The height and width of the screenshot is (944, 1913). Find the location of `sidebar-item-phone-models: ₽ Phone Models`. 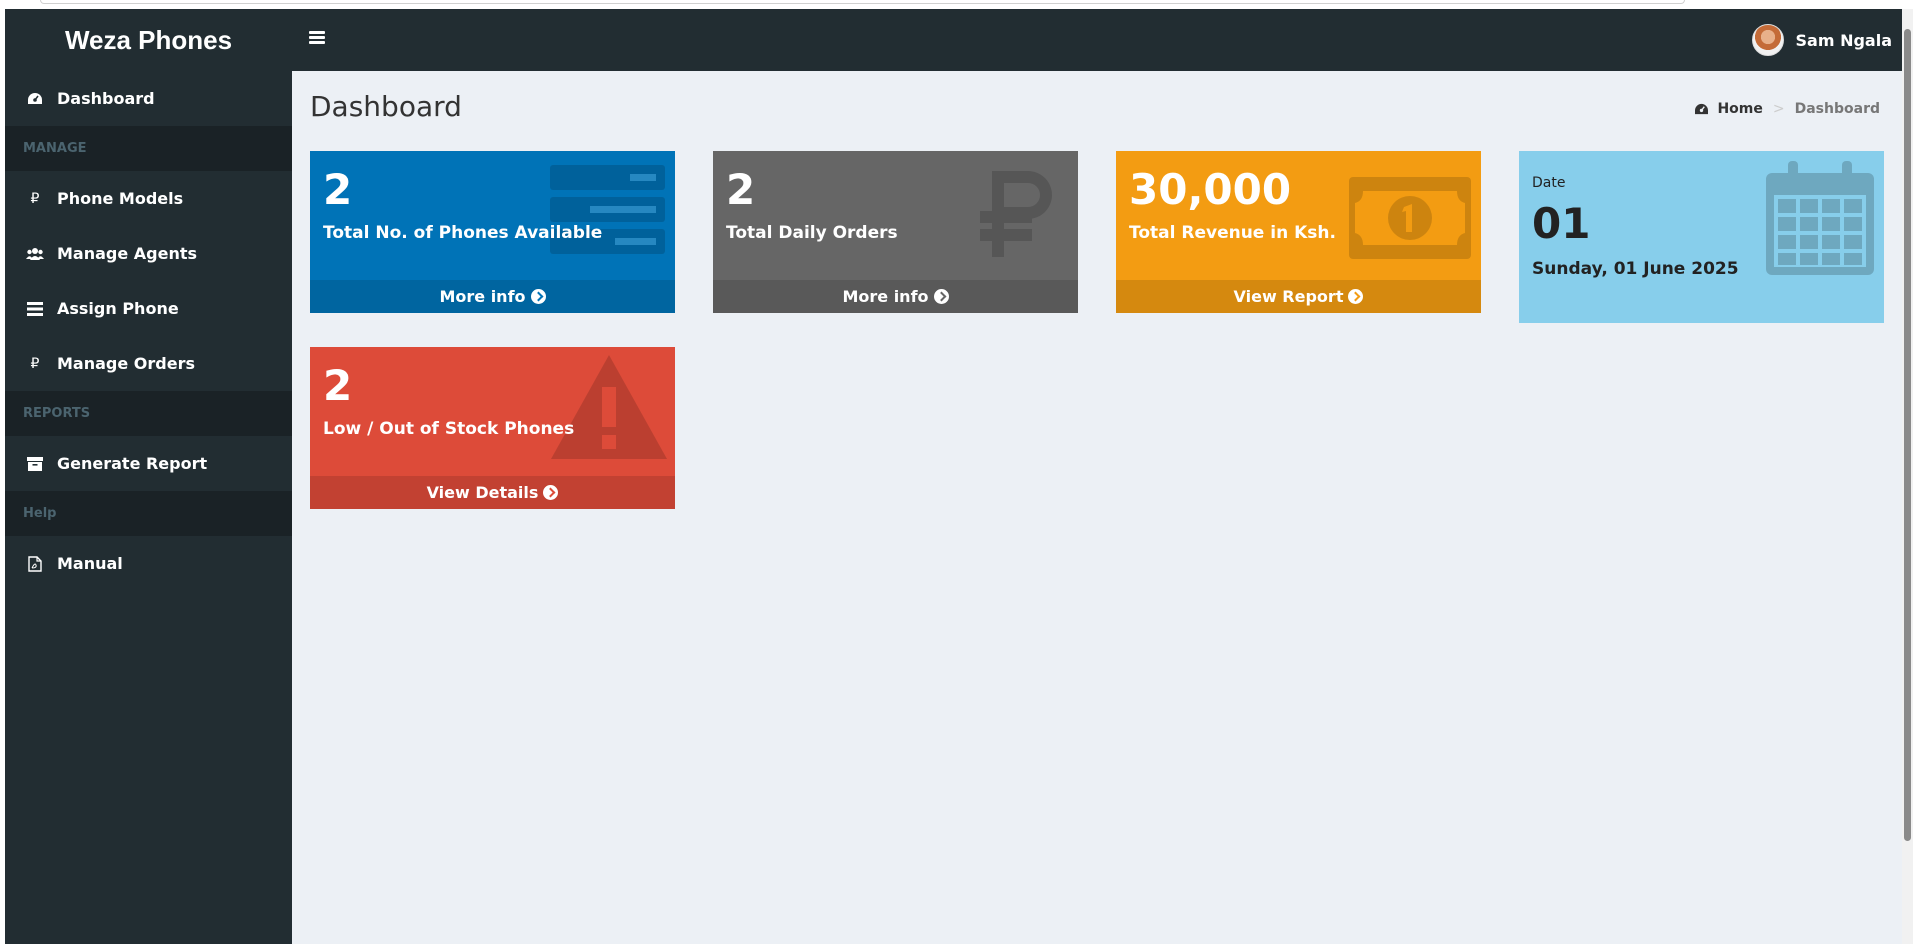

sidebar-item-phone-models: ₽ Phone Models is located at coordinates (148, 198).